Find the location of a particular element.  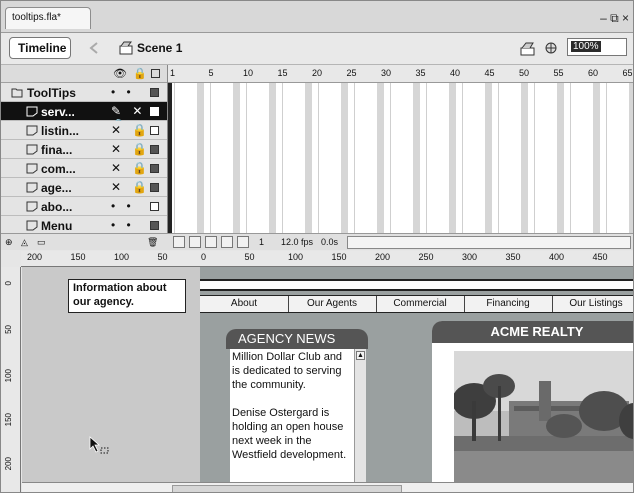

lock-icon: 🔒 is located at coordinates (140, 73).